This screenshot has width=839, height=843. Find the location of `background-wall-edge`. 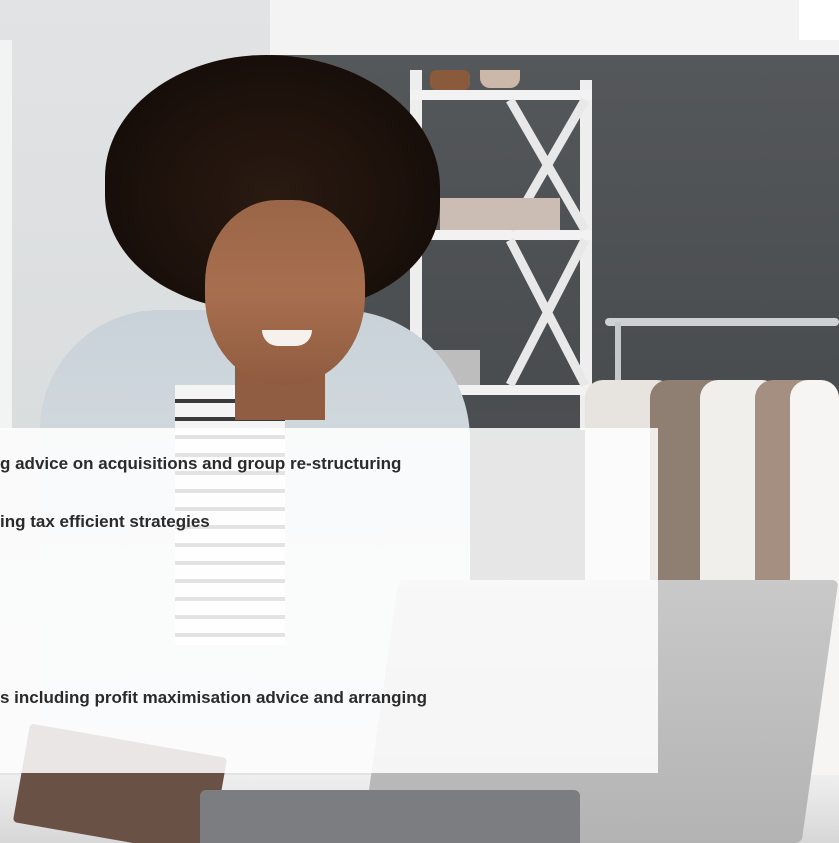

background-wall-edge is located at coordinates (6, 235).